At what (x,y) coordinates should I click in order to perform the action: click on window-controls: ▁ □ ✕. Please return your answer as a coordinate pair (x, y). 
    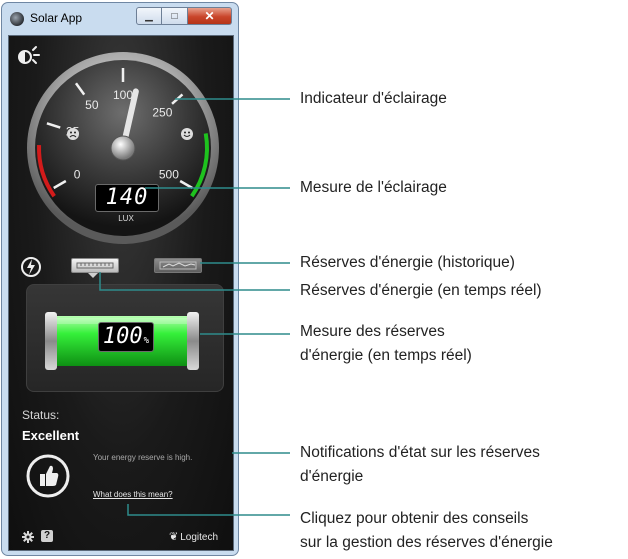
    Looking at the image, I should click on (184, 16).